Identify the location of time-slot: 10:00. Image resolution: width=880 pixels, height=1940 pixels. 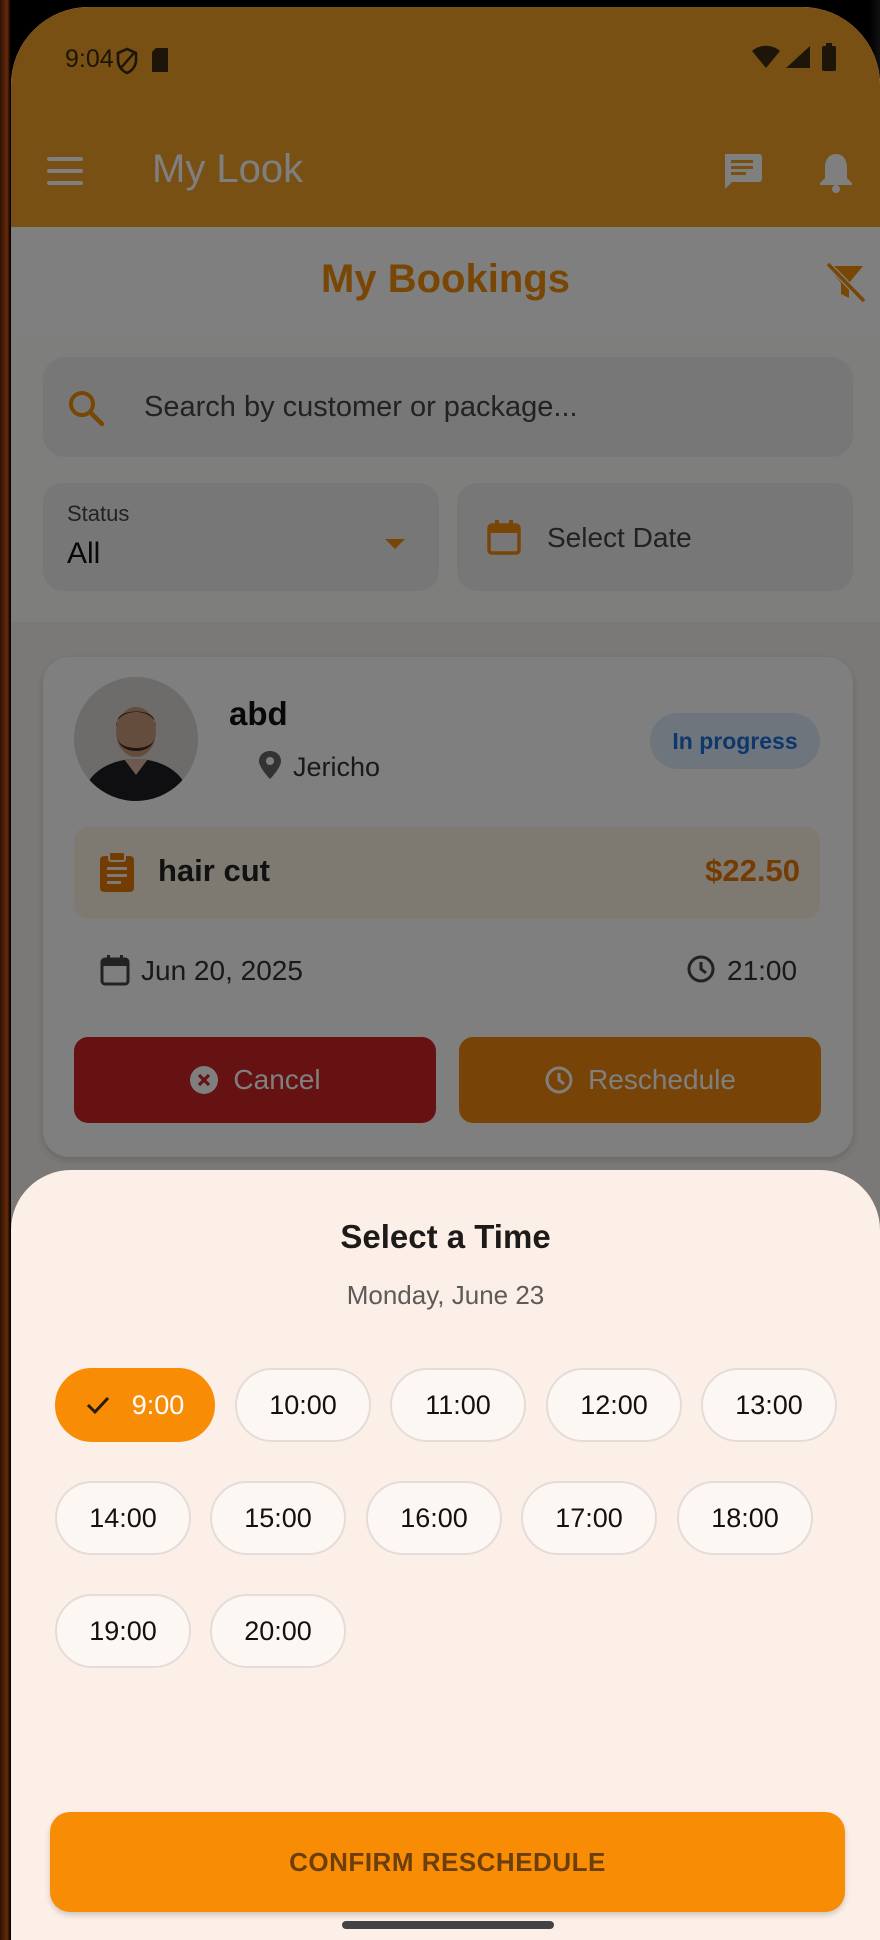
(303, 1405).